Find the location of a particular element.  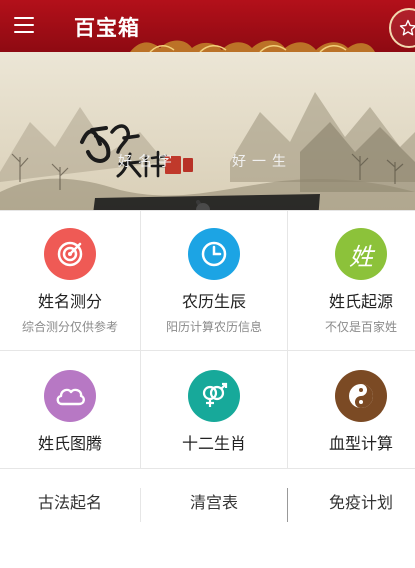

tool-label: 血型计算 is located at coordinates (360, 443).